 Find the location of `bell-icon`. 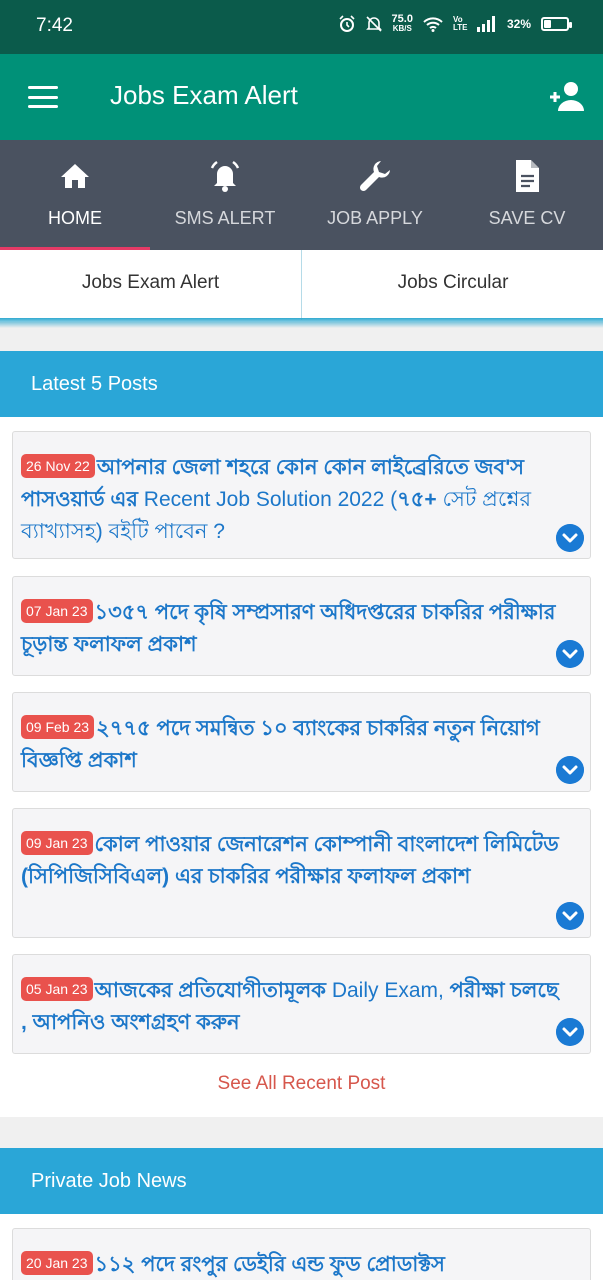

bell-icon is located at coordinates (225, 176).